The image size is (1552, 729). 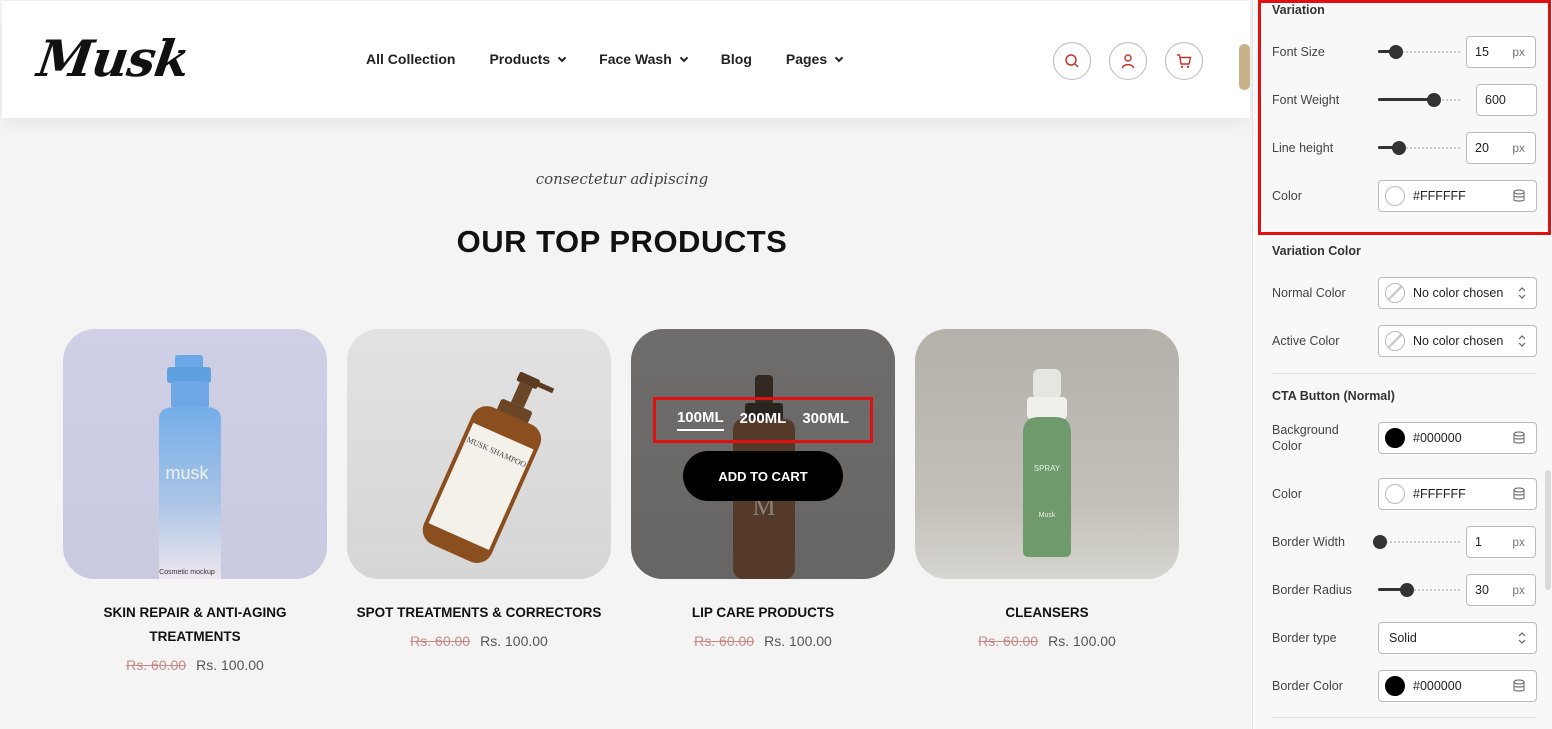 I want to click on nav-item-blog: Blog, so click(x=736, y=59).